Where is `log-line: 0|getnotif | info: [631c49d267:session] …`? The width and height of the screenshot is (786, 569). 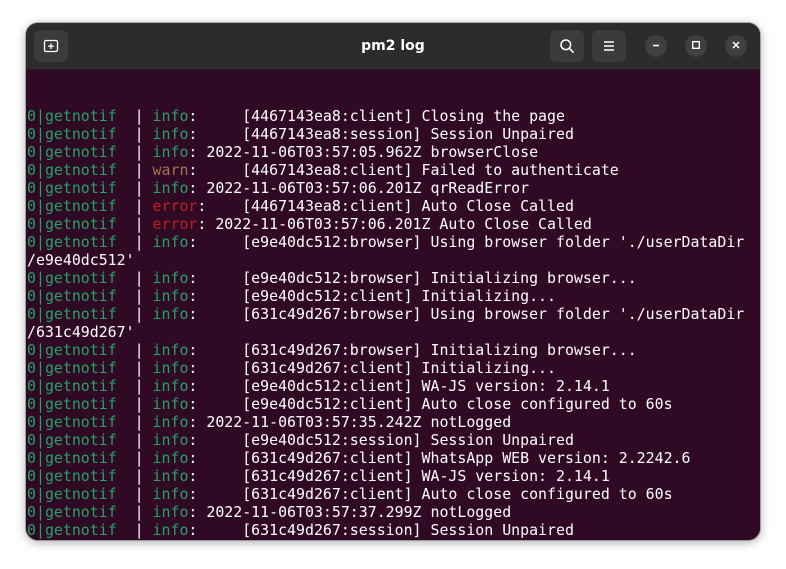
log-line: 0|getnotif | info: [631c49d267:session] … is located at coordinates (393, 530).